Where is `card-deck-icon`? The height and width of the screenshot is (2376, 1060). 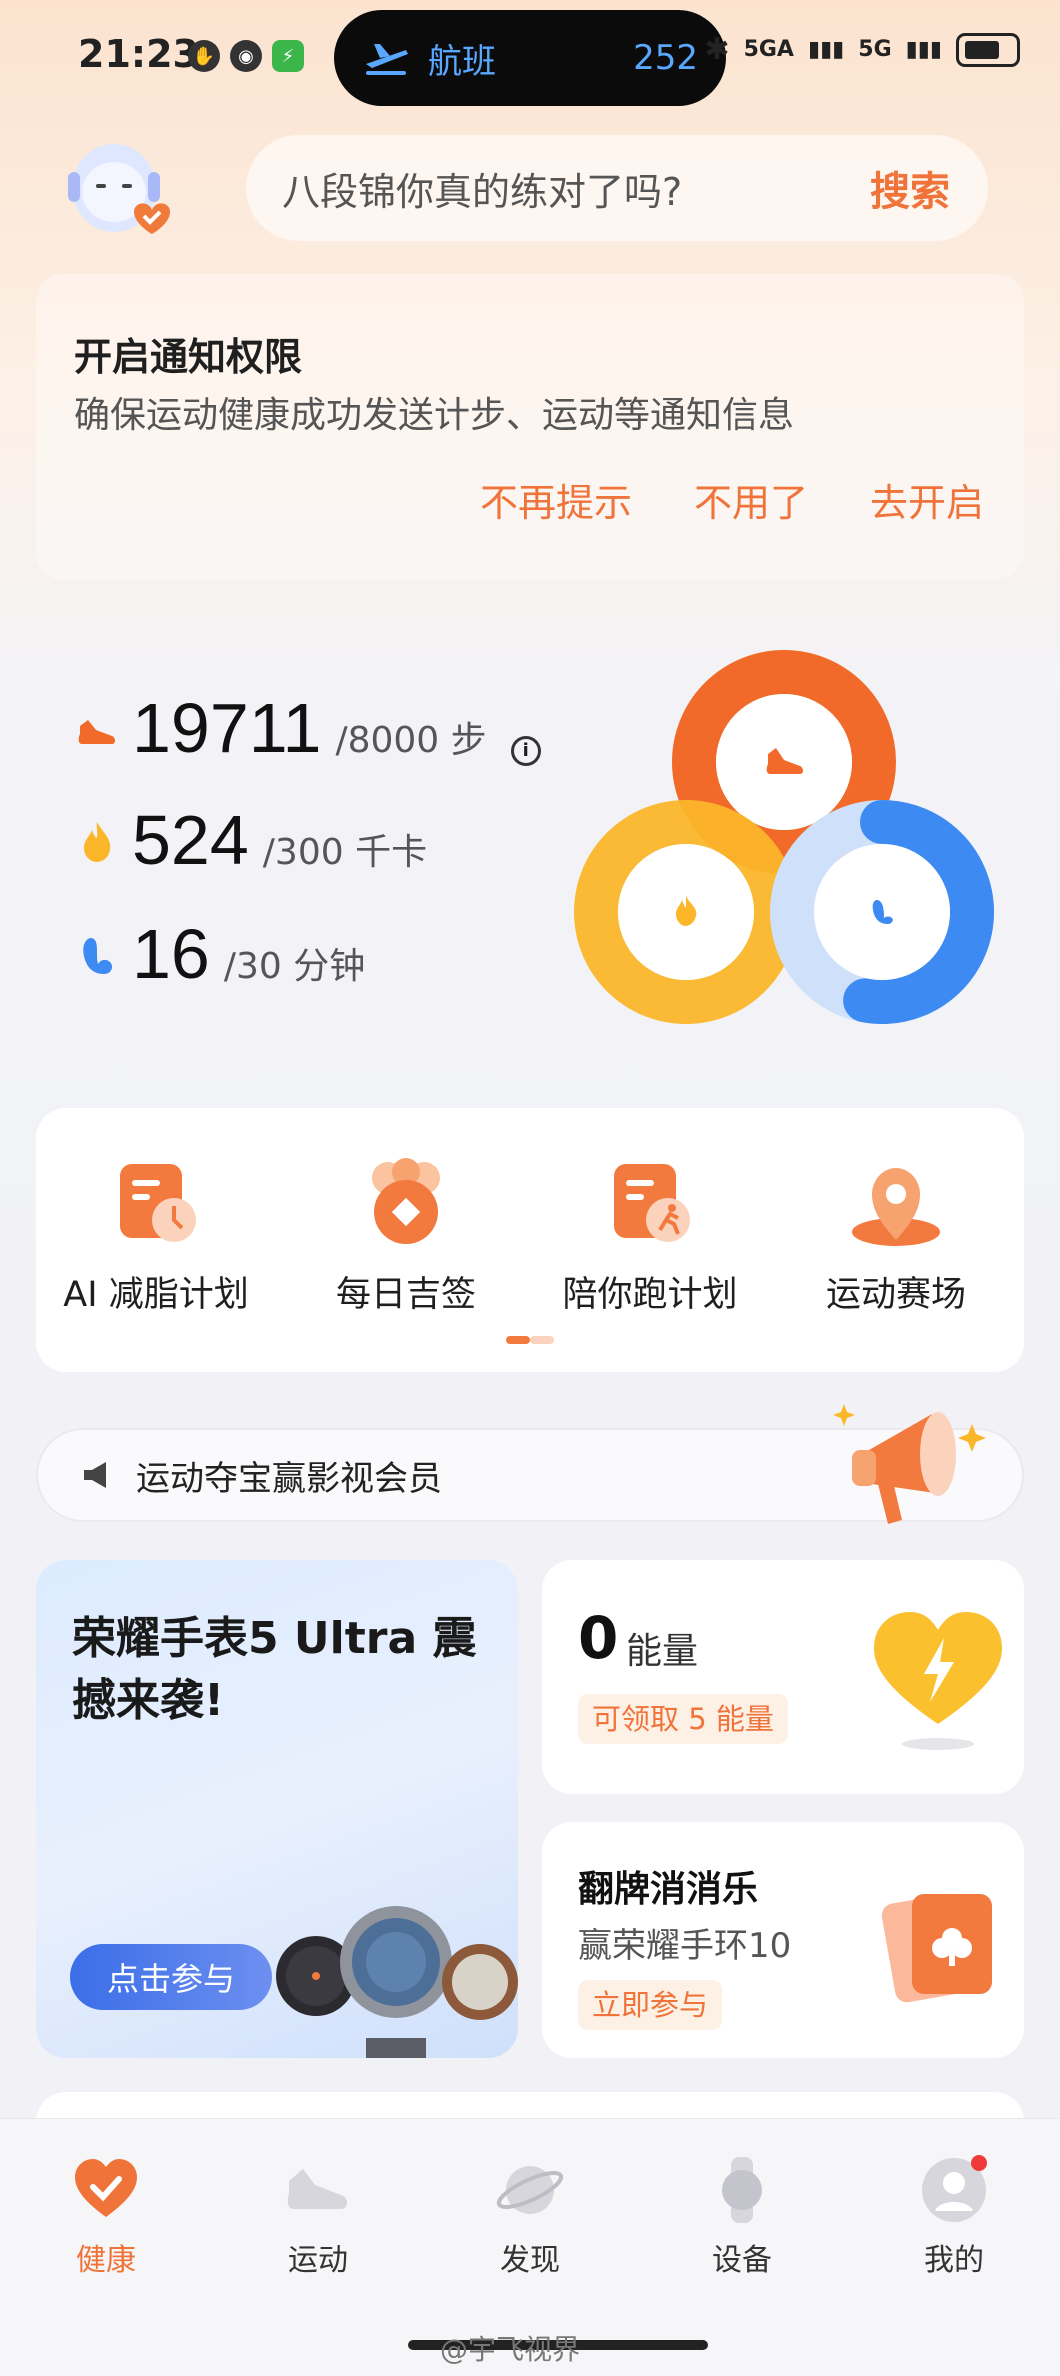
card-deck-icon is located at coordinates (936, 1948).